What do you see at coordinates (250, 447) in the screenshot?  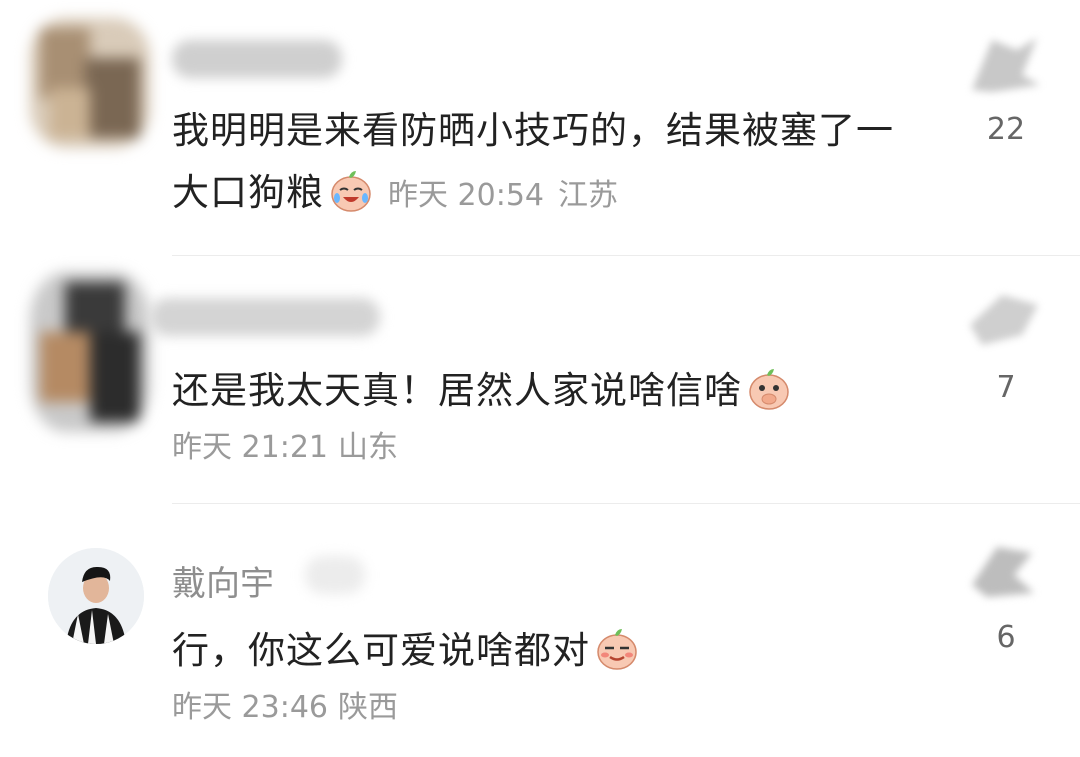 I see `comment-time: 昨天 21:21` at bounding box center [250, 447].